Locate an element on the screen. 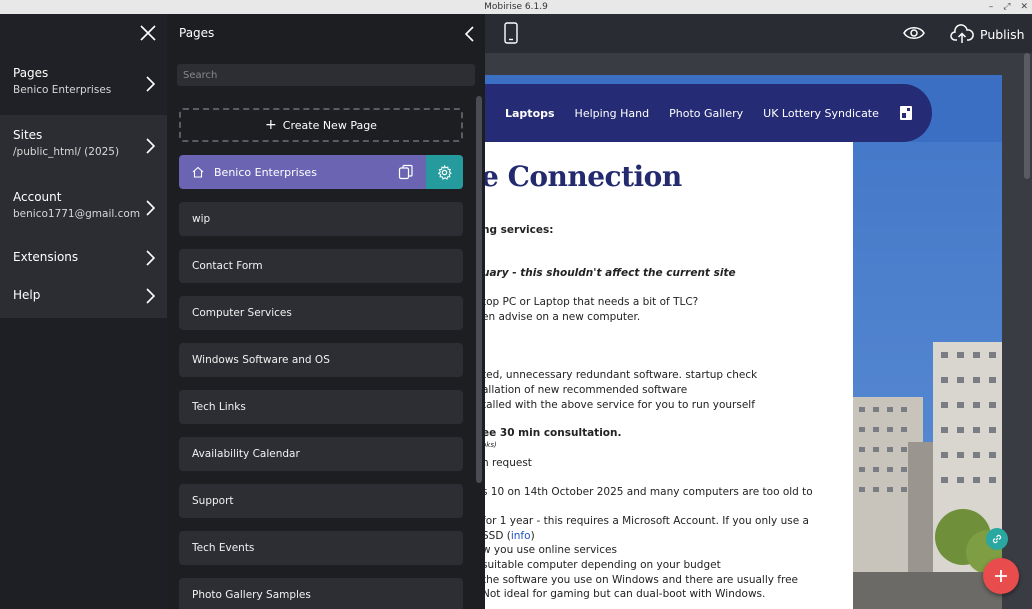  content-line: oks) is located at coordinates (491, 445).